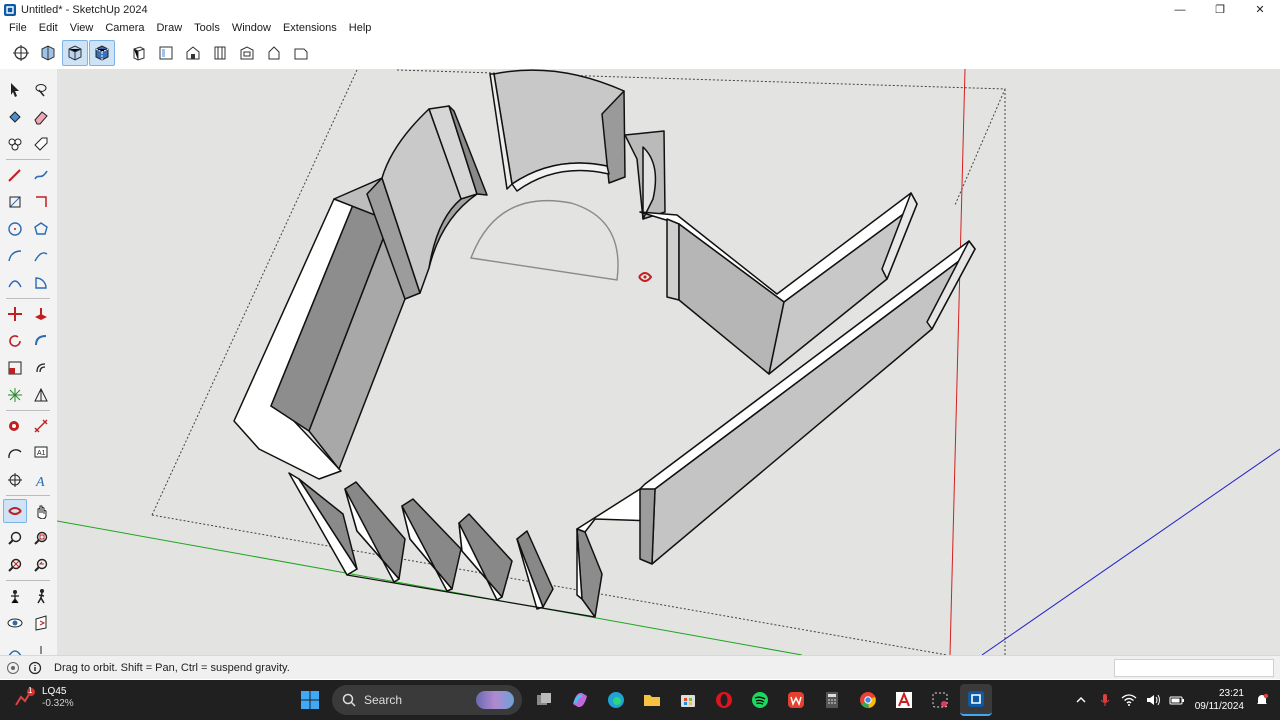 This screenshot has width=1280, height=720. What do you see at coordinates (41, 341) in the screenshot?
I see `follow-me-icon` at bounding box center [41, 341].